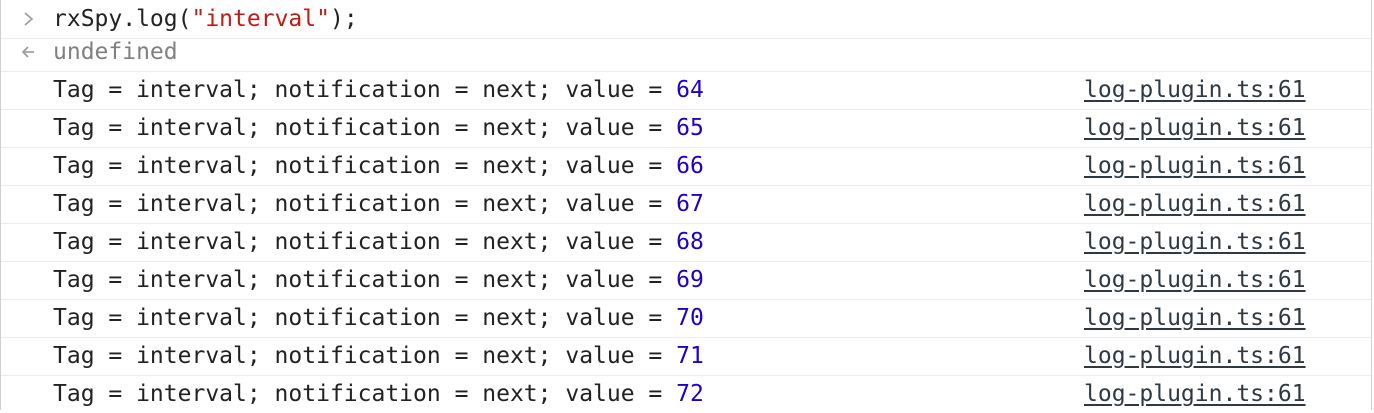  I want to click on log-value: 69, so click(690, 280).